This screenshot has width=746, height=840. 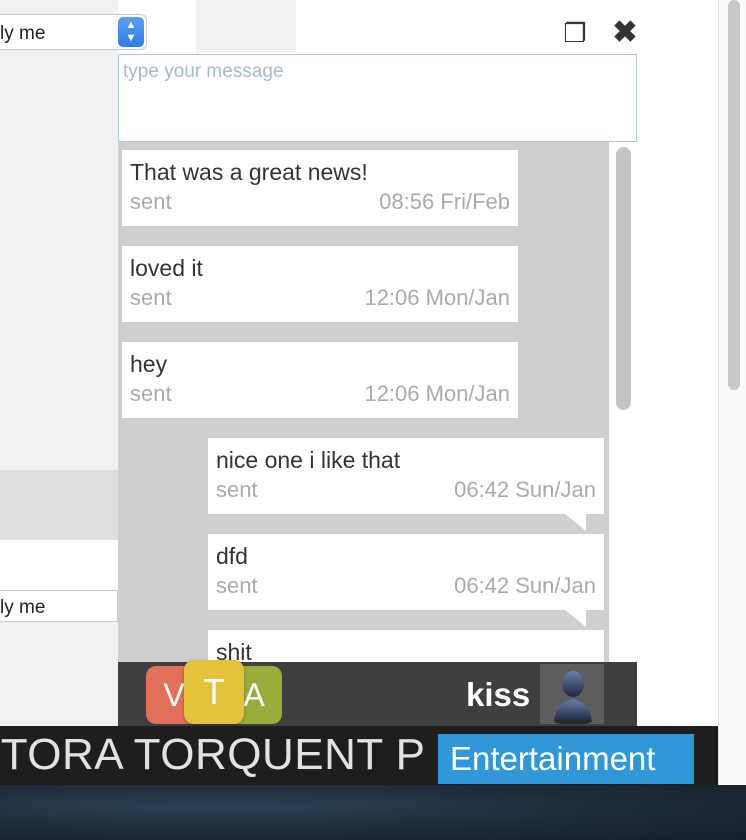 What do you see at coordinates (249, 172) in the screenshot?
I see `message-text: That was a great news!` at bounding box center [249, 172].